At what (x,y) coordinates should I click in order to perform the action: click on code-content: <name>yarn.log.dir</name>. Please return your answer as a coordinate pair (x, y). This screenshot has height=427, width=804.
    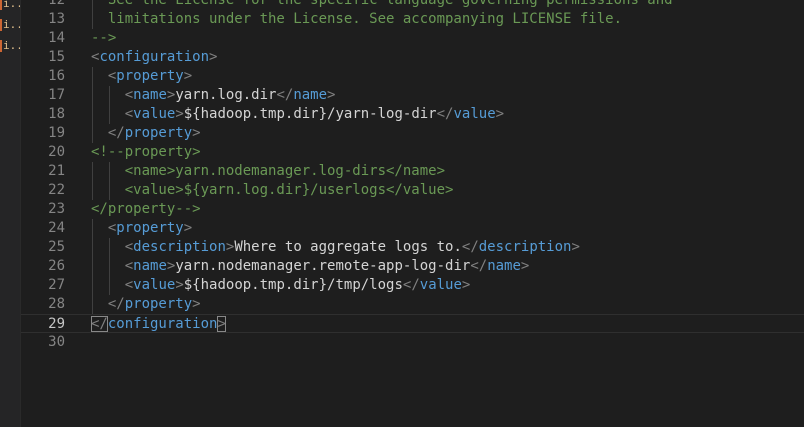
    Looking at the image, I should click on (213, 95).